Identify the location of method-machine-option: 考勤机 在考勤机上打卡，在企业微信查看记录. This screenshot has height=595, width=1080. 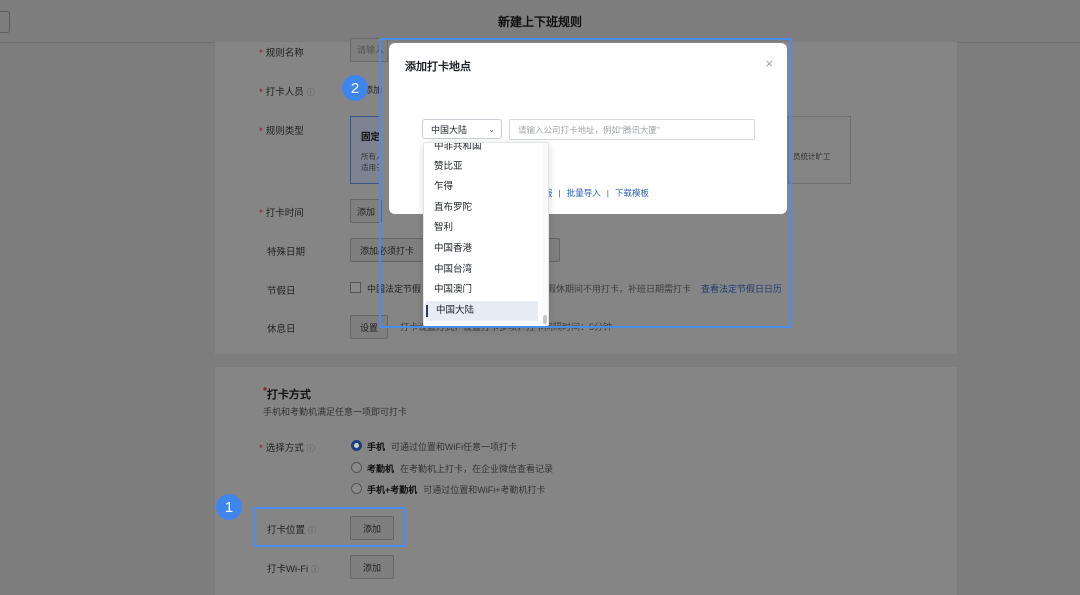
(460, 468).